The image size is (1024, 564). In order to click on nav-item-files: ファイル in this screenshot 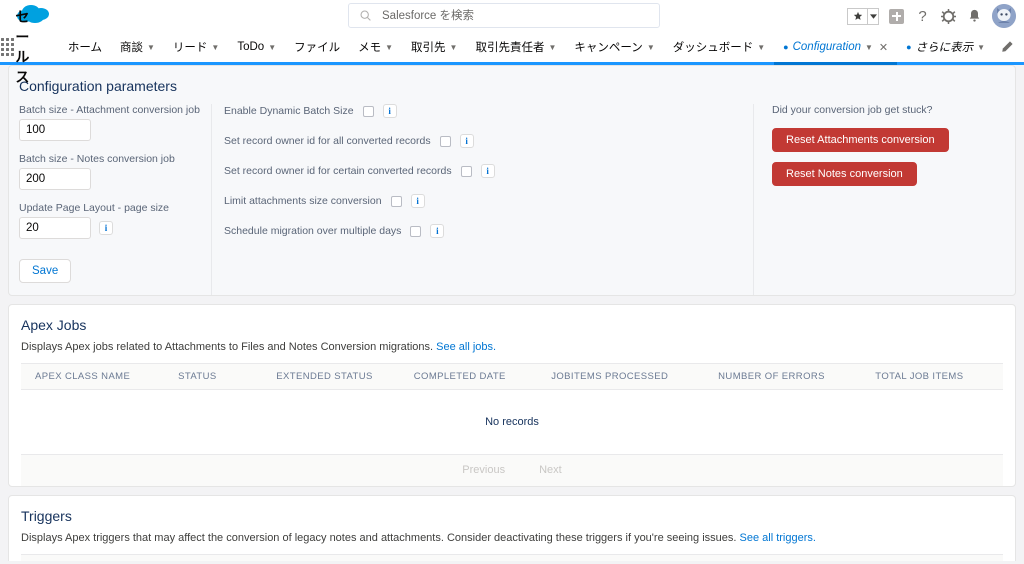, I will do `click(317, 47)`.